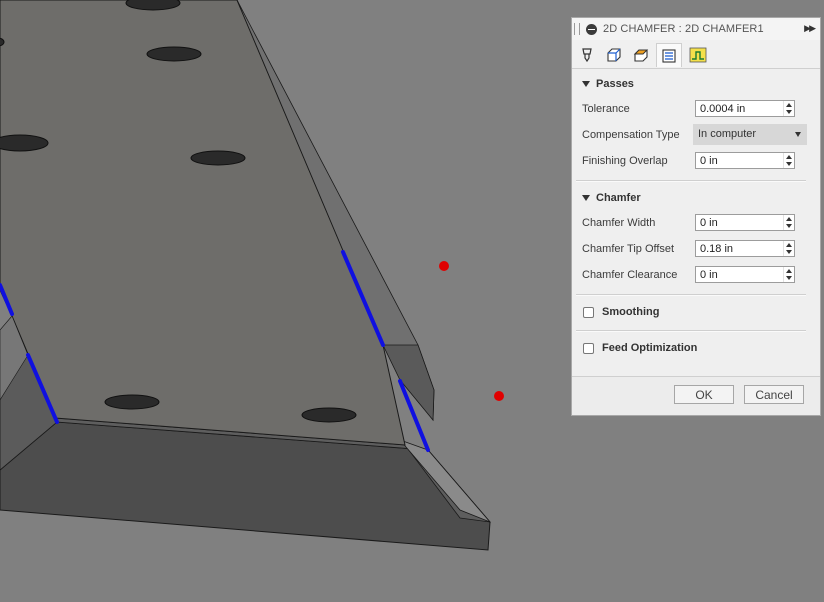 This screenshot has height=602, width=824. I want to click on feed-optimization-row: Feed Optimization, so click(696, 348).